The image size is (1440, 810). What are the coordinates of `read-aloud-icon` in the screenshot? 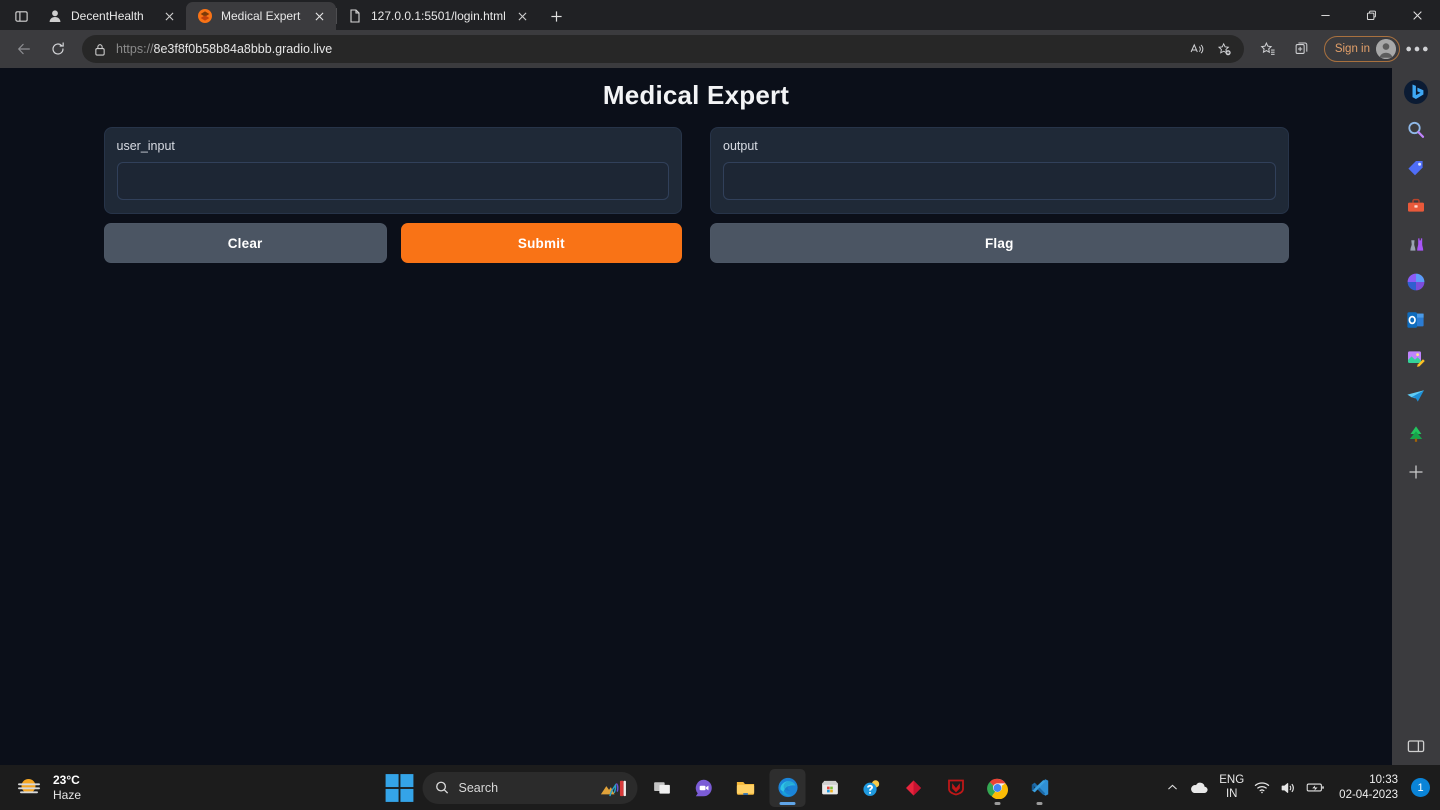 It's located at (1197, 49).